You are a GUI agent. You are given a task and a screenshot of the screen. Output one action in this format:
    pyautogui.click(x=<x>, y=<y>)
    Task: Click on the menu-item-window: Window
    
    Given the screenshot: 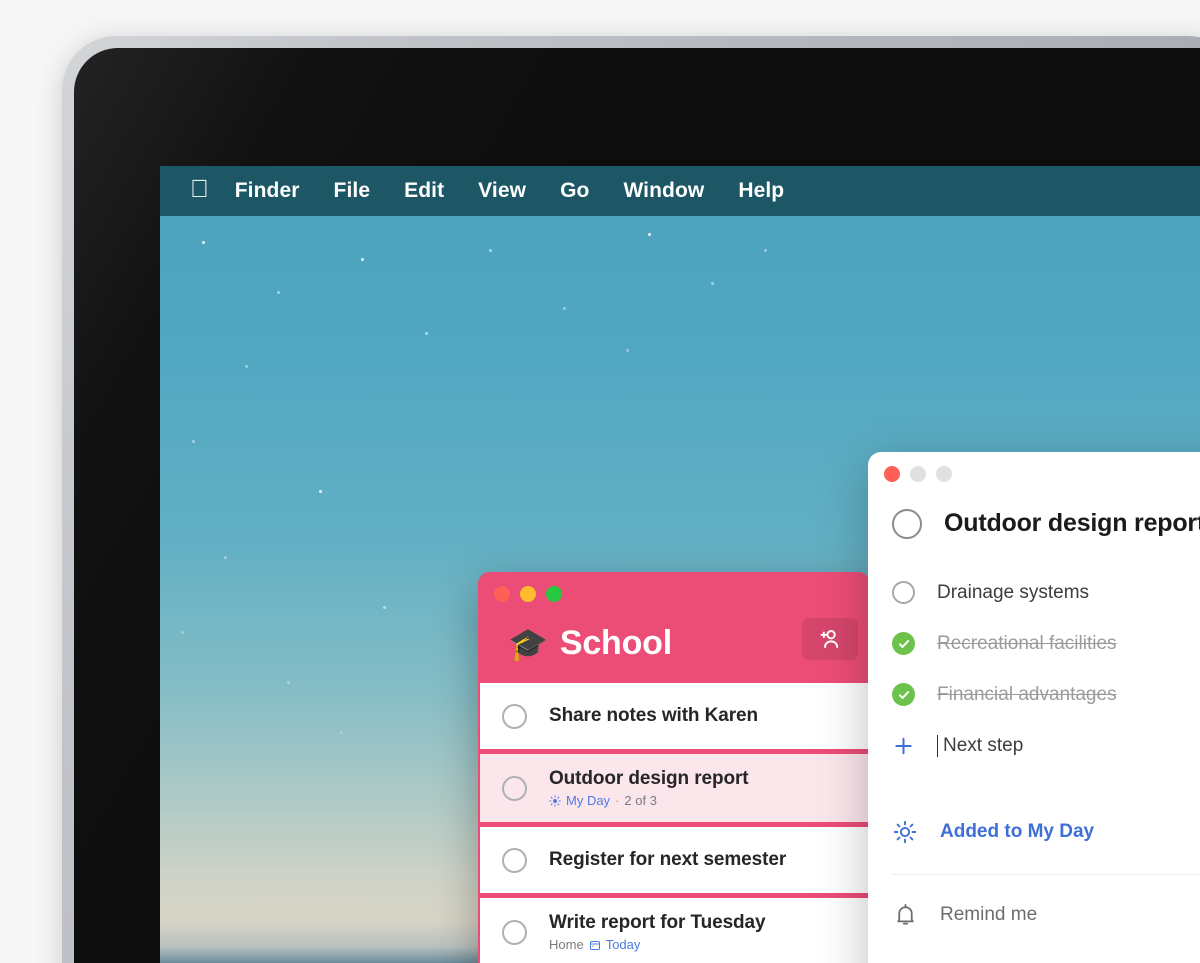 What is the action you would take?
    pyautogui.click(x=663, y=191)
    